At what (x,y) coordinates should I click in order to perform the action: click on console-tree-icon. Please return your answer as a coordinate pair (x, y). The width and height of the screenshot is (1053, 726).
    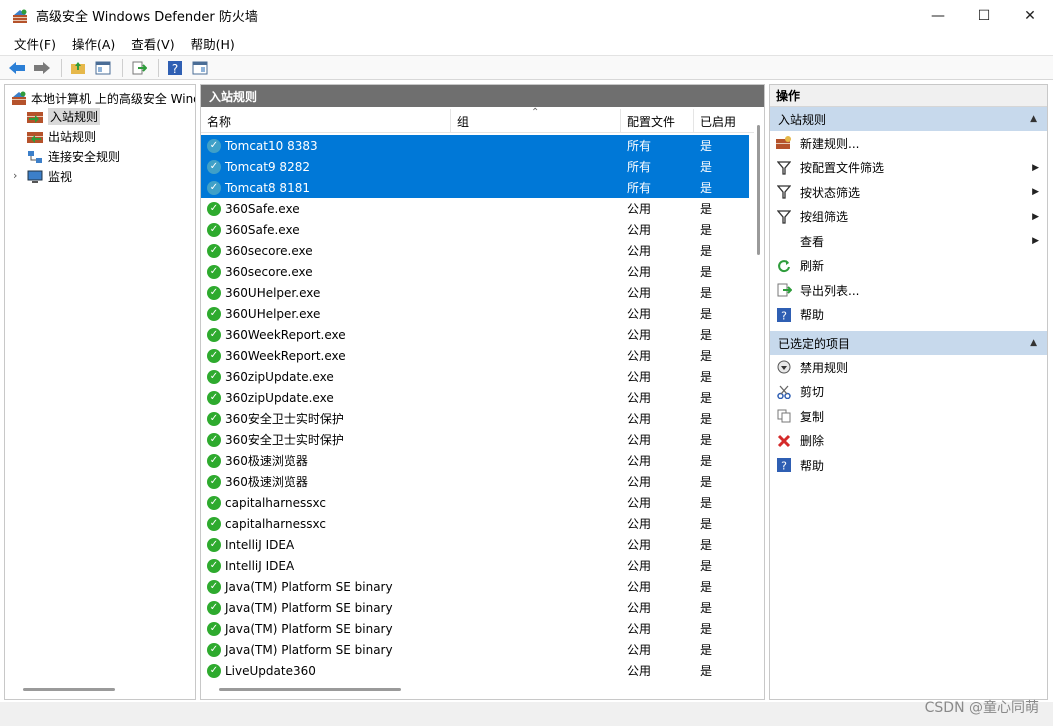
    Looking at the image, I should click on (103, 67).